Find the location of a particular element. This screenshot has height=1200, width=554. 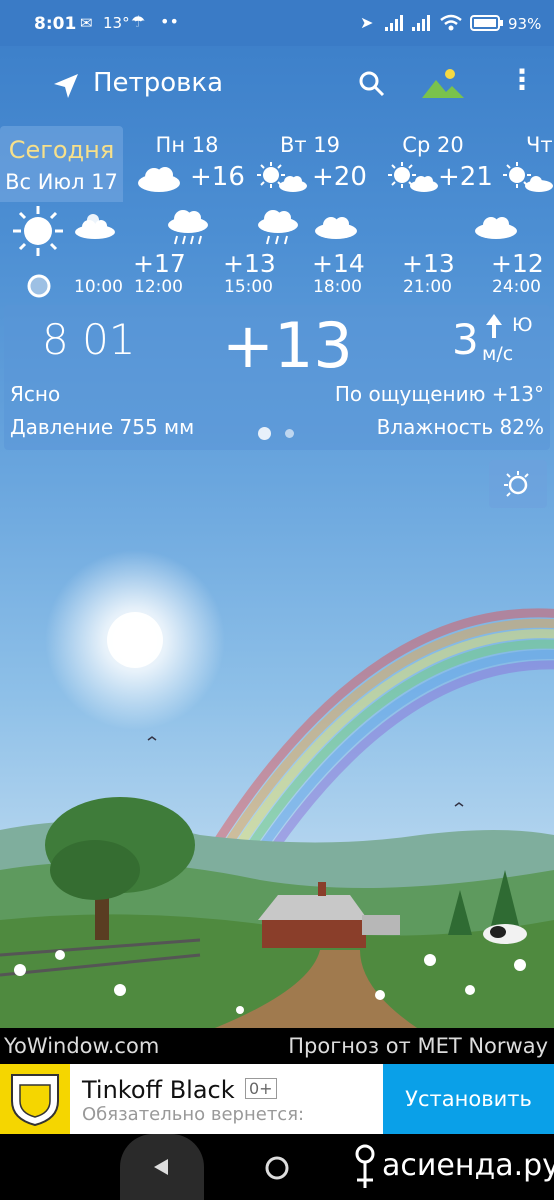

current-temp: +13 is located at coordinates (287, 345).